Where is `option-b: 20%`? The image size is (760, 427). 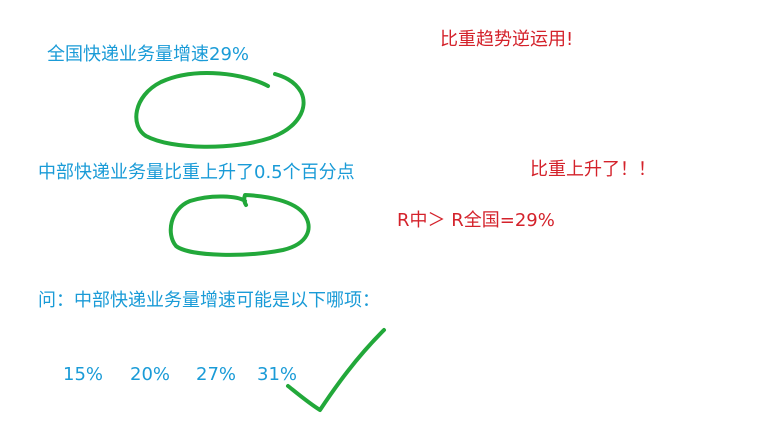
option-b: 20% is located at coordinates (150, 374).